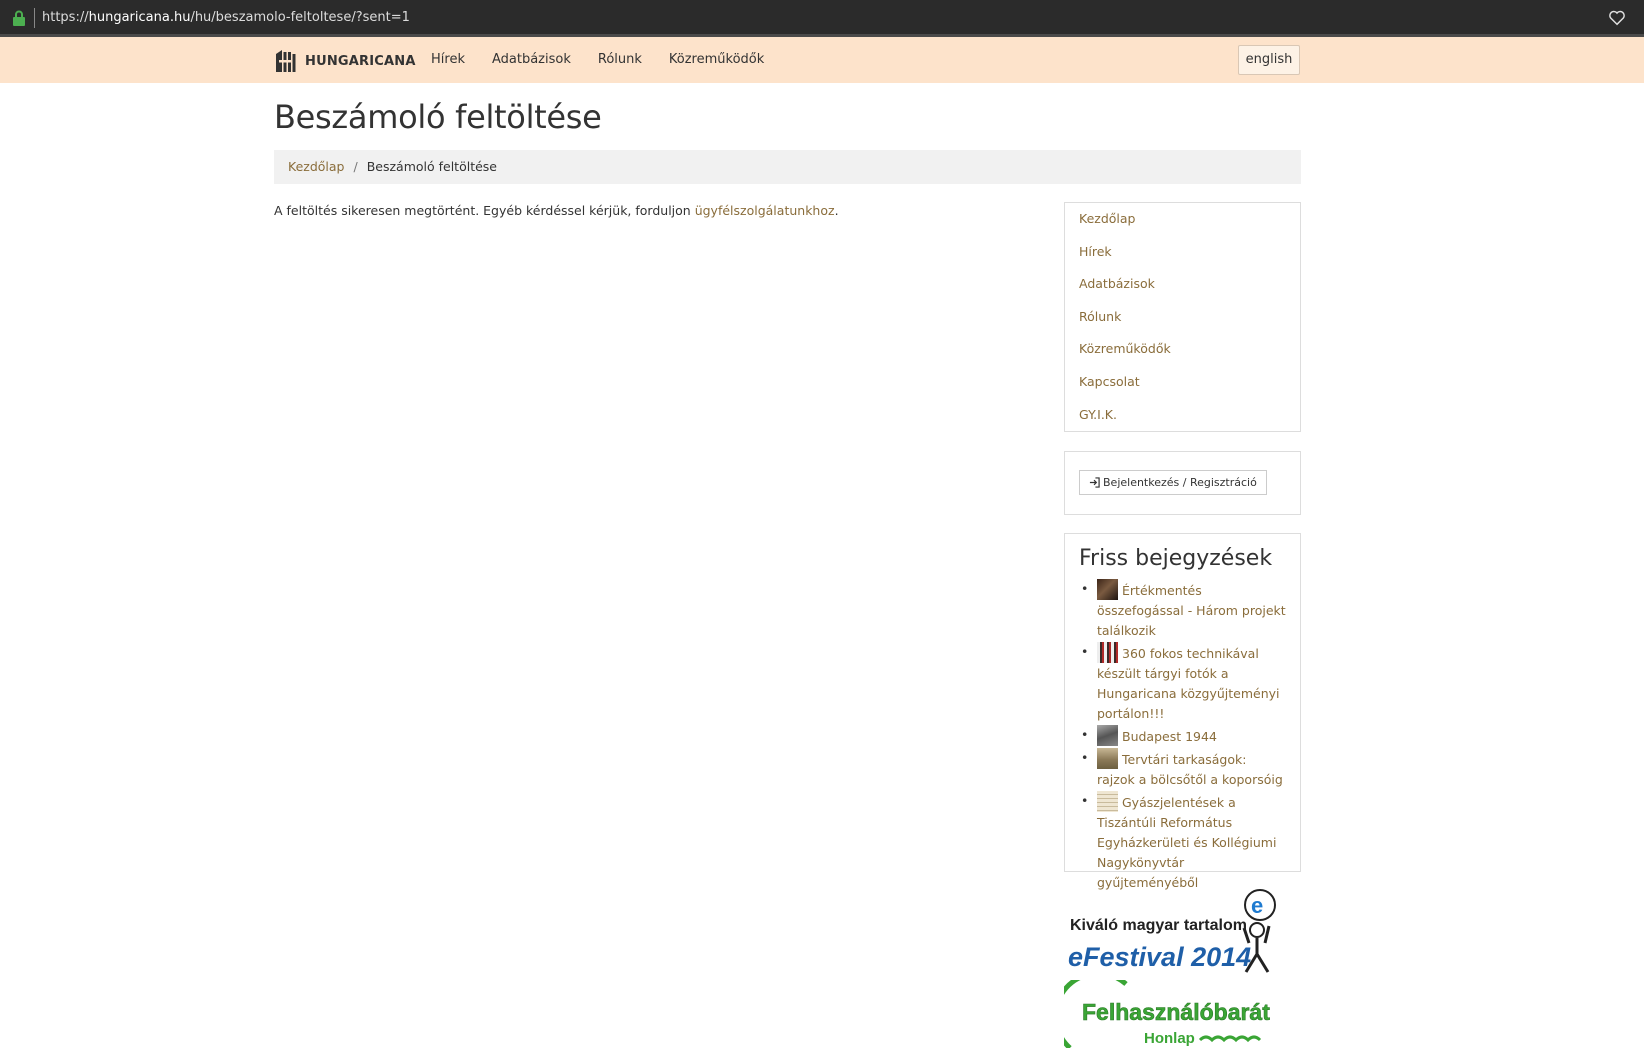  What do you see at coordinates (620, 59) in the screenshot?
I see `nav-link-rolunk: Rólunk` at bounding box center [620, 59].